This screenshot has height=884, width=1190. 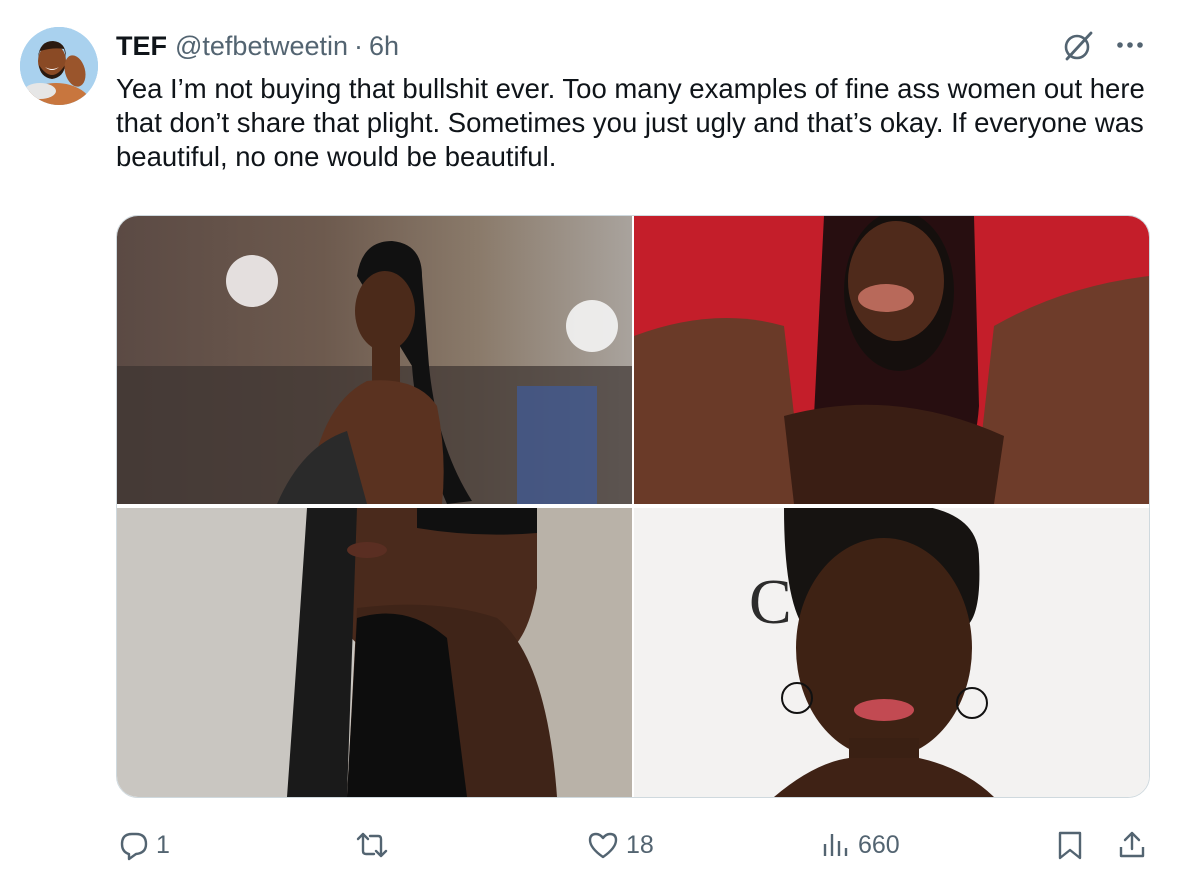 I want to click on more-options-icon, so click(x=1130, y=45).